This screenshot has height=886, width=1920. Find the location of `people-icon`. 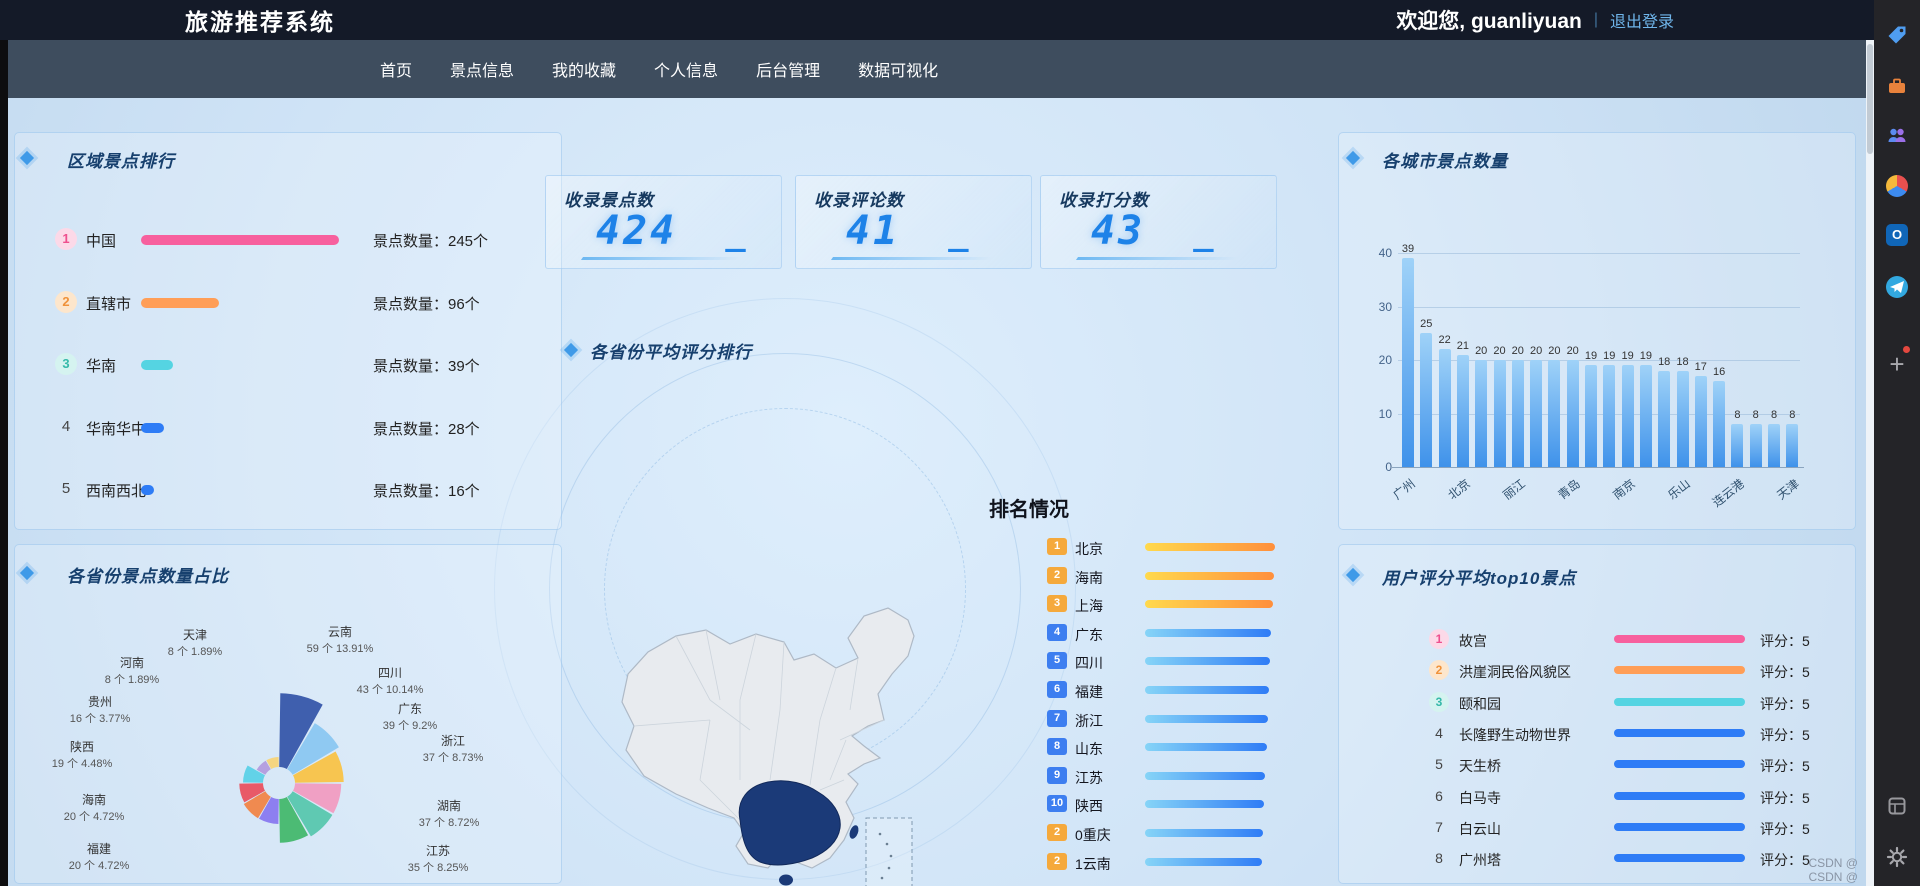

people-icon is located at coordinates (1897, 135).